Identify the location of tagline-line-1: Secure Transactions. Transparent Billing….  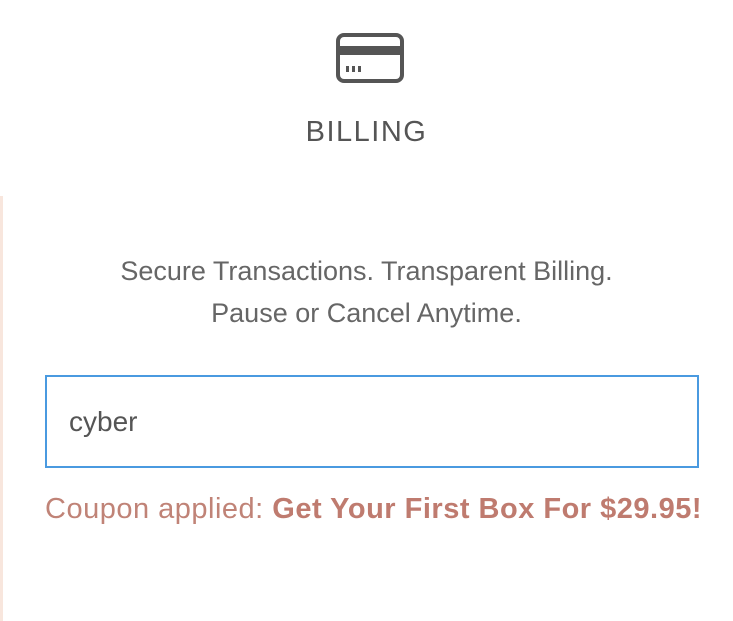
(366, 271).